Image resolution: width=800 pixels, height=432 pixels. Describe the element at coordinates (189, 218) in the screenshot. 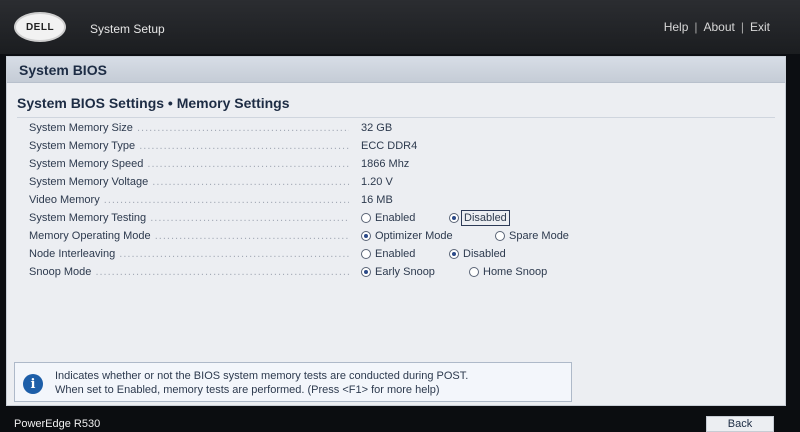

I see `setting-label: System Memory Testing` at that location.